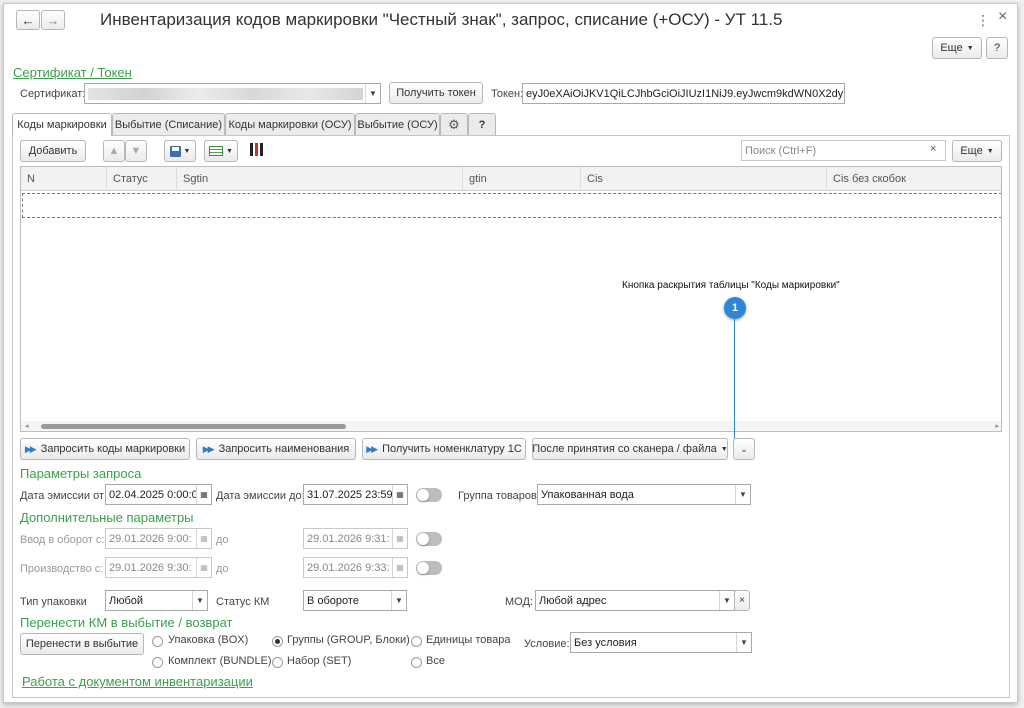 This screenshot has height=708, width=1024. I want to click on transfer-button: Перенести в выбытие, so click(82, 644).